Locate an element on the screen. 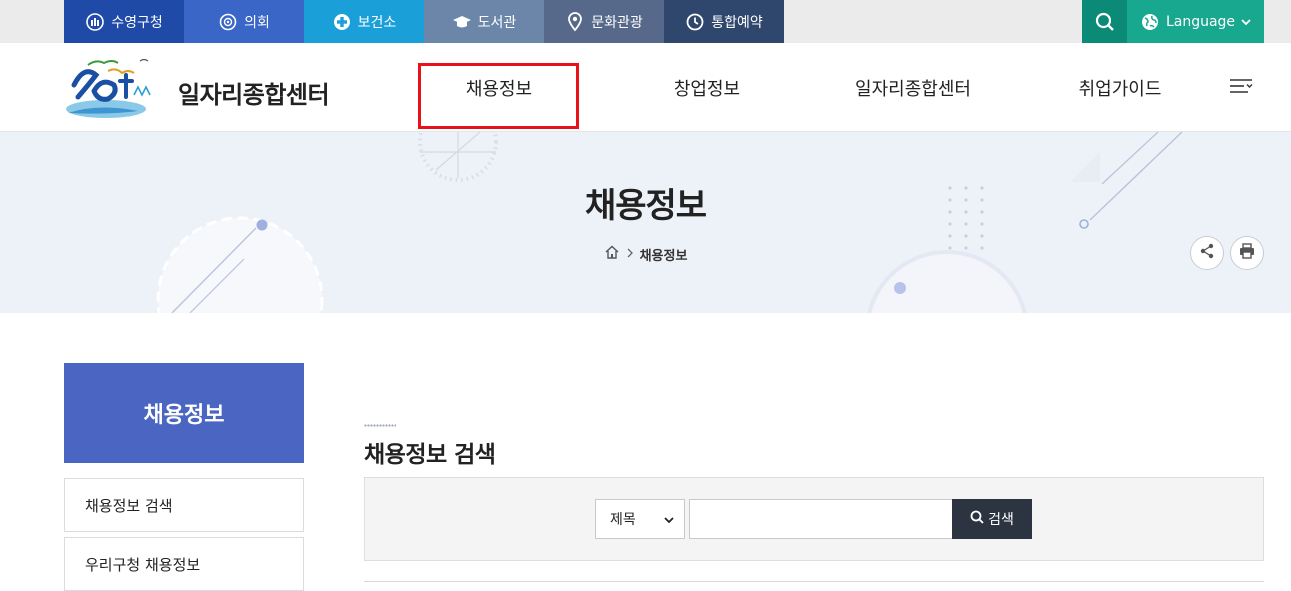 Image resolution: width=1291 pixels, height=591 pixels. medical-cross-icon is located at coordinates (342, 22).